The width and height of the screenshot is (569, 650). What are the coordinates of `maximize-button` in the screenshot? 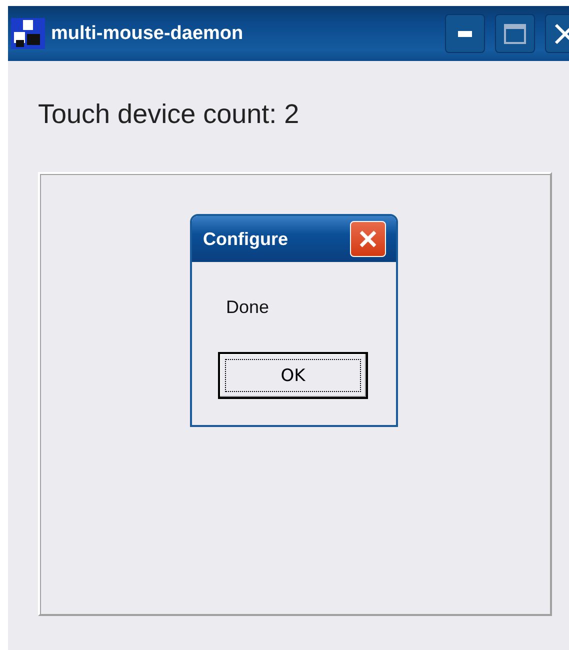 It's located at (515, 33).